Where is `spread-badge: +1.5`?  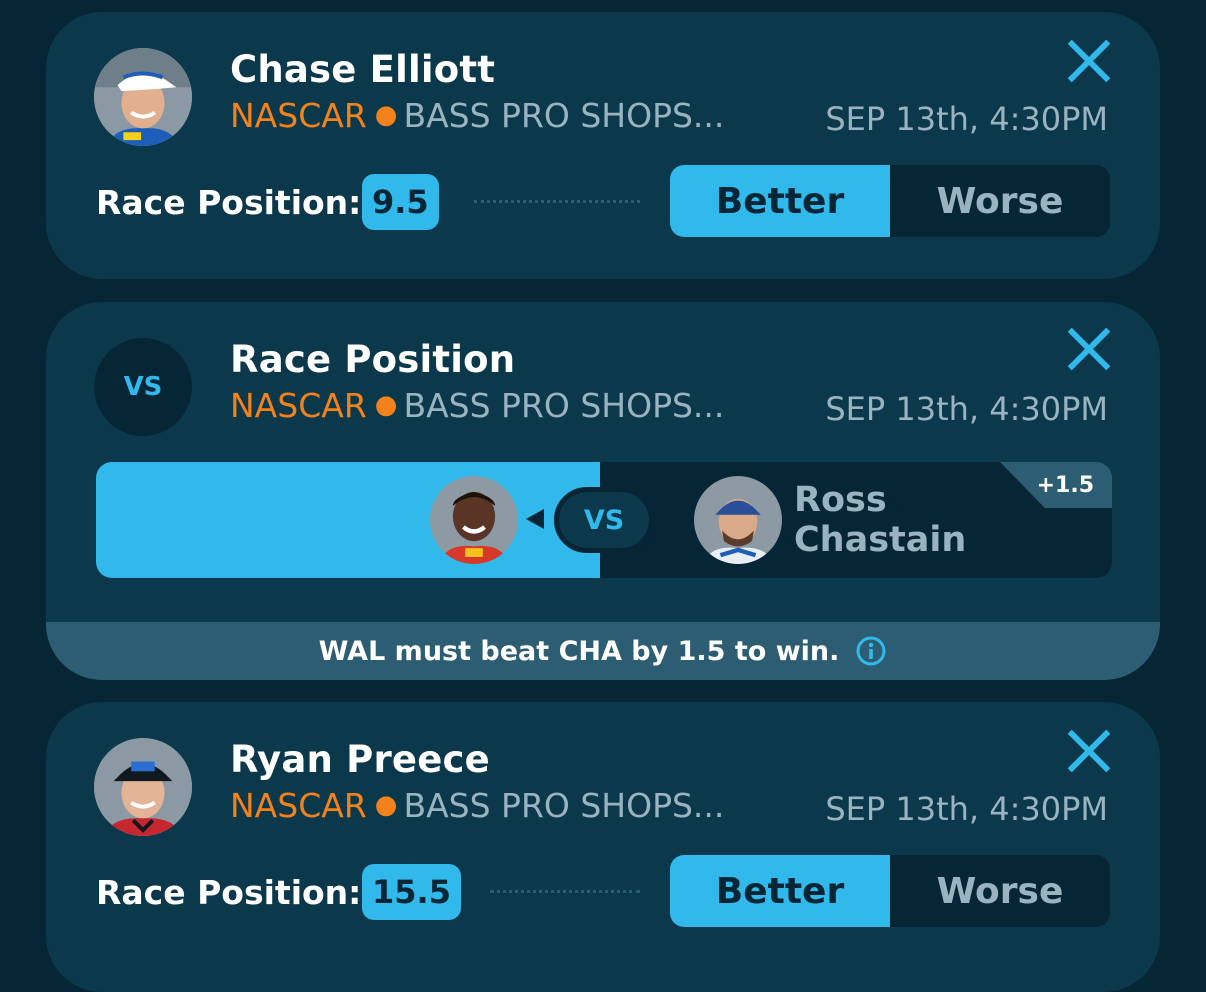 spread-badge: +1.5 is located at coordinates (1056, 485).